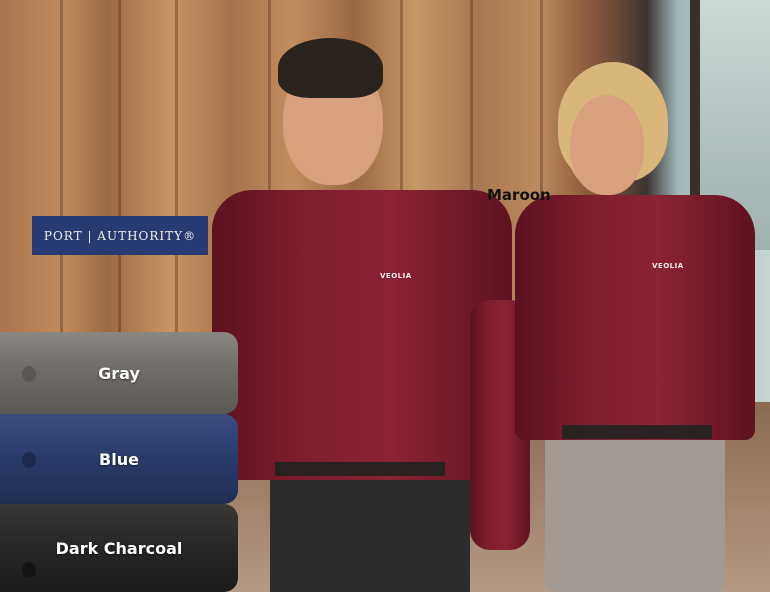  I want to click on woman-skirt, so click(635, 511).